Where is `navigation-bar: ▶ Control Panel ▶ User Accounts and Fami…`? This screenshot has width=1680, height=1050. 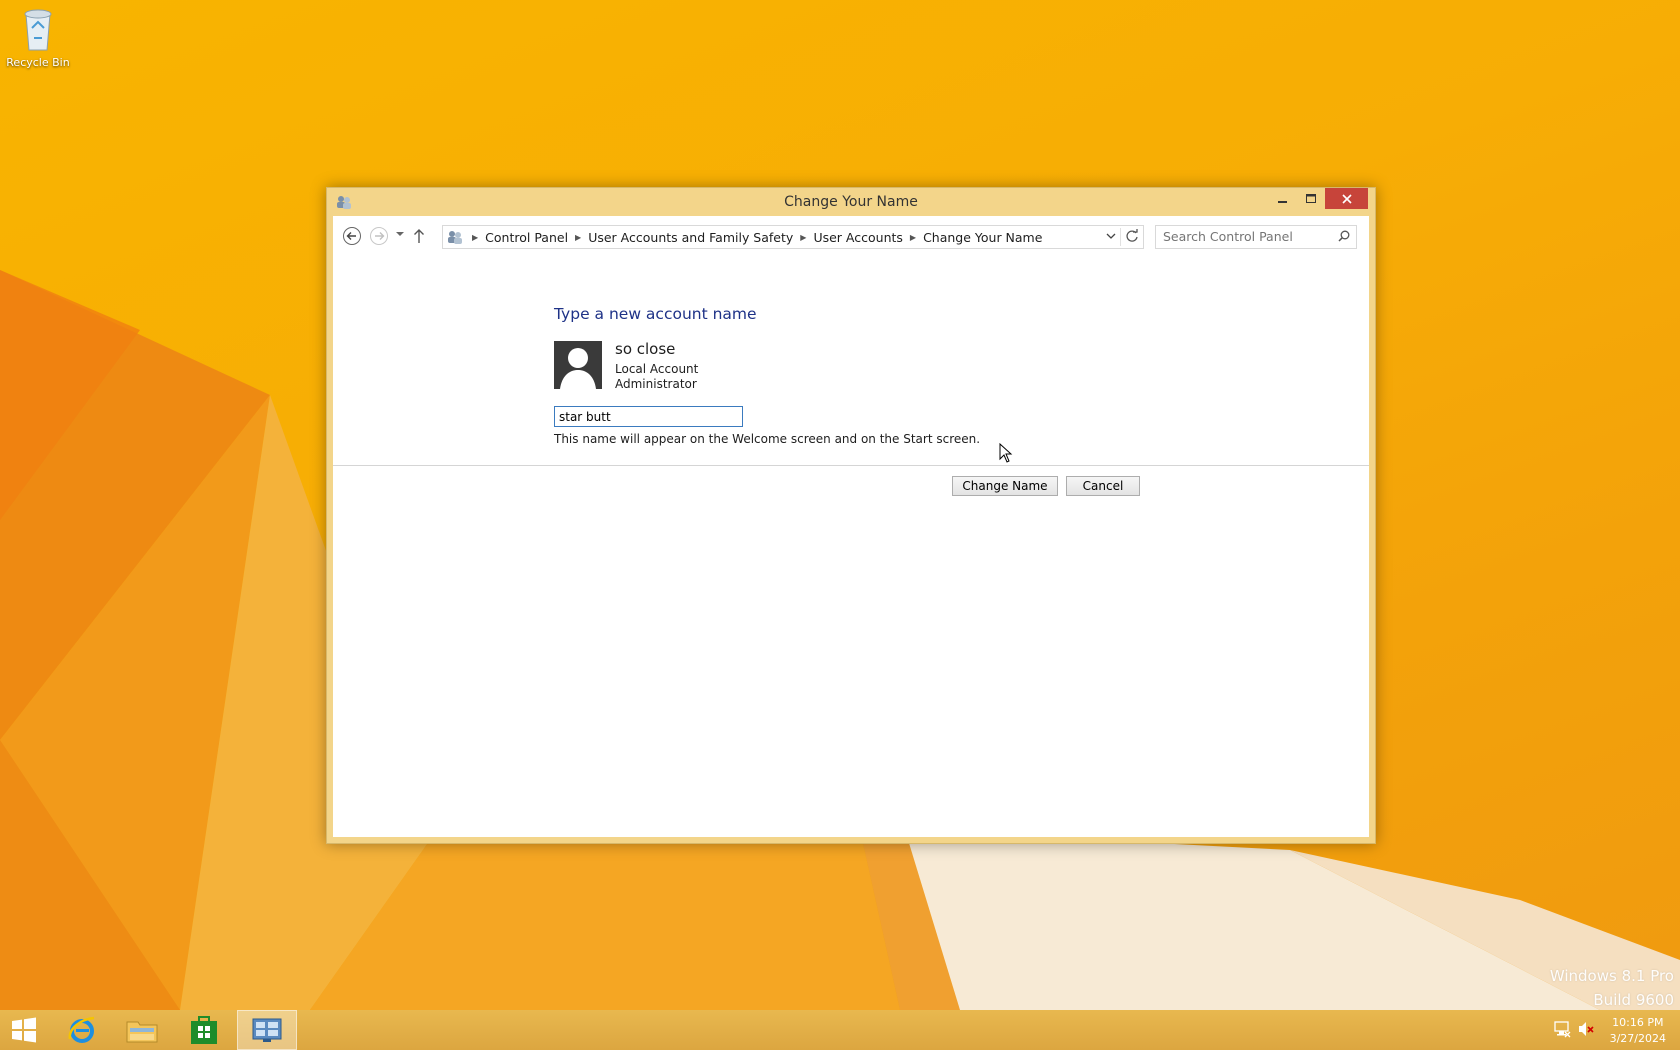 navigation-bar: ▶ Control Panel ▶ User Accounts and Fami… is located at coordinates (851, 236).